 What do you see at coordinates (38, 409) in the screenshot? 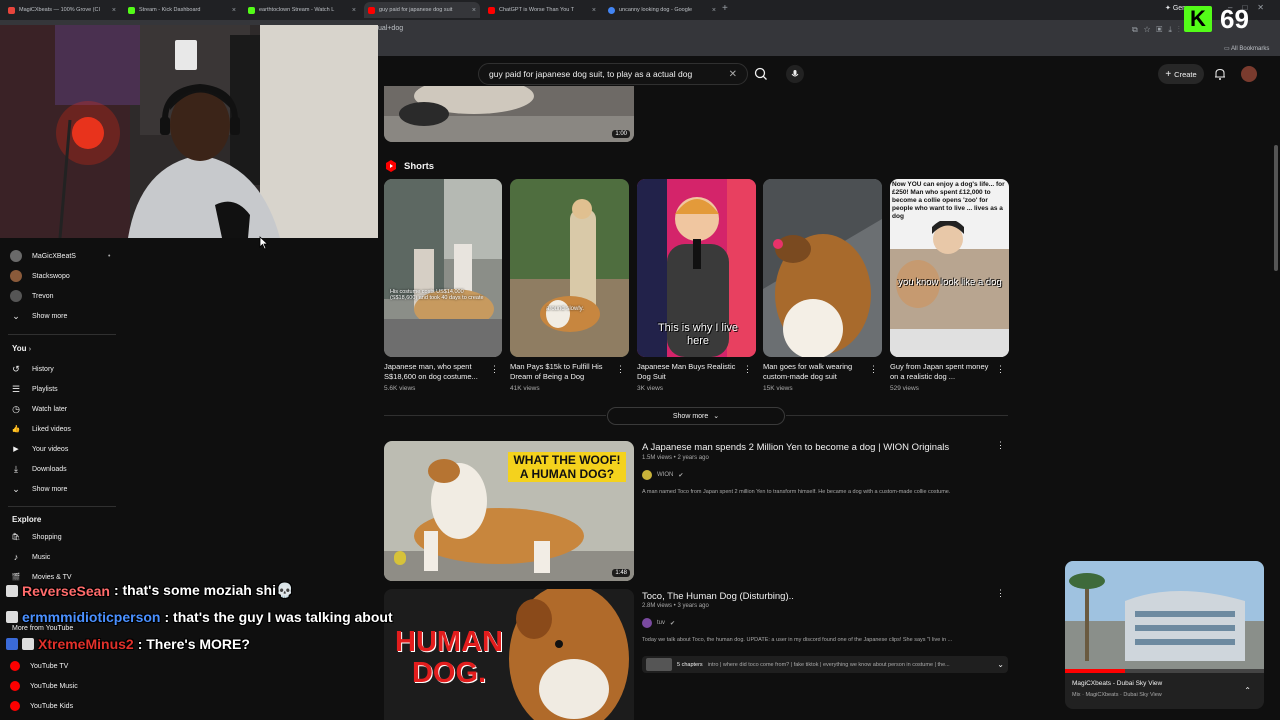
I see `sidebar-item-watch-later: ◷ Watch later` at bounding box center [38, 409].